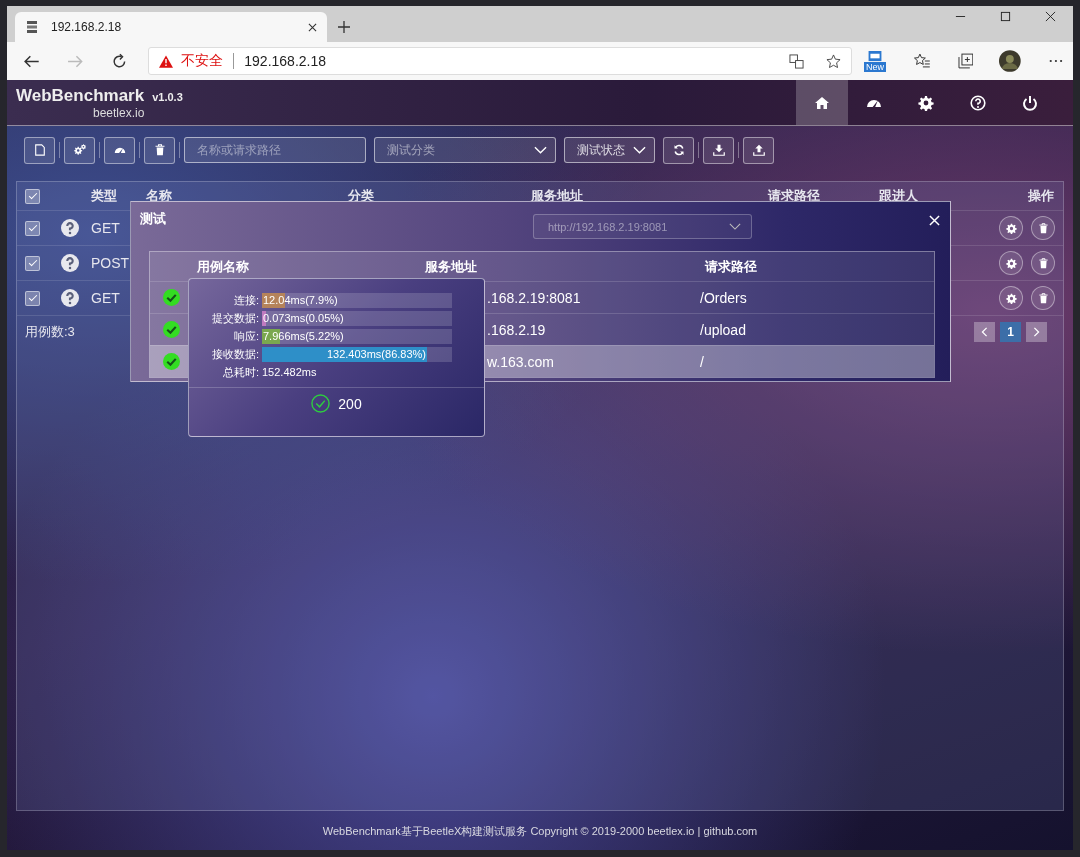  I want to click on maximize-icon, so click(1005, 16).